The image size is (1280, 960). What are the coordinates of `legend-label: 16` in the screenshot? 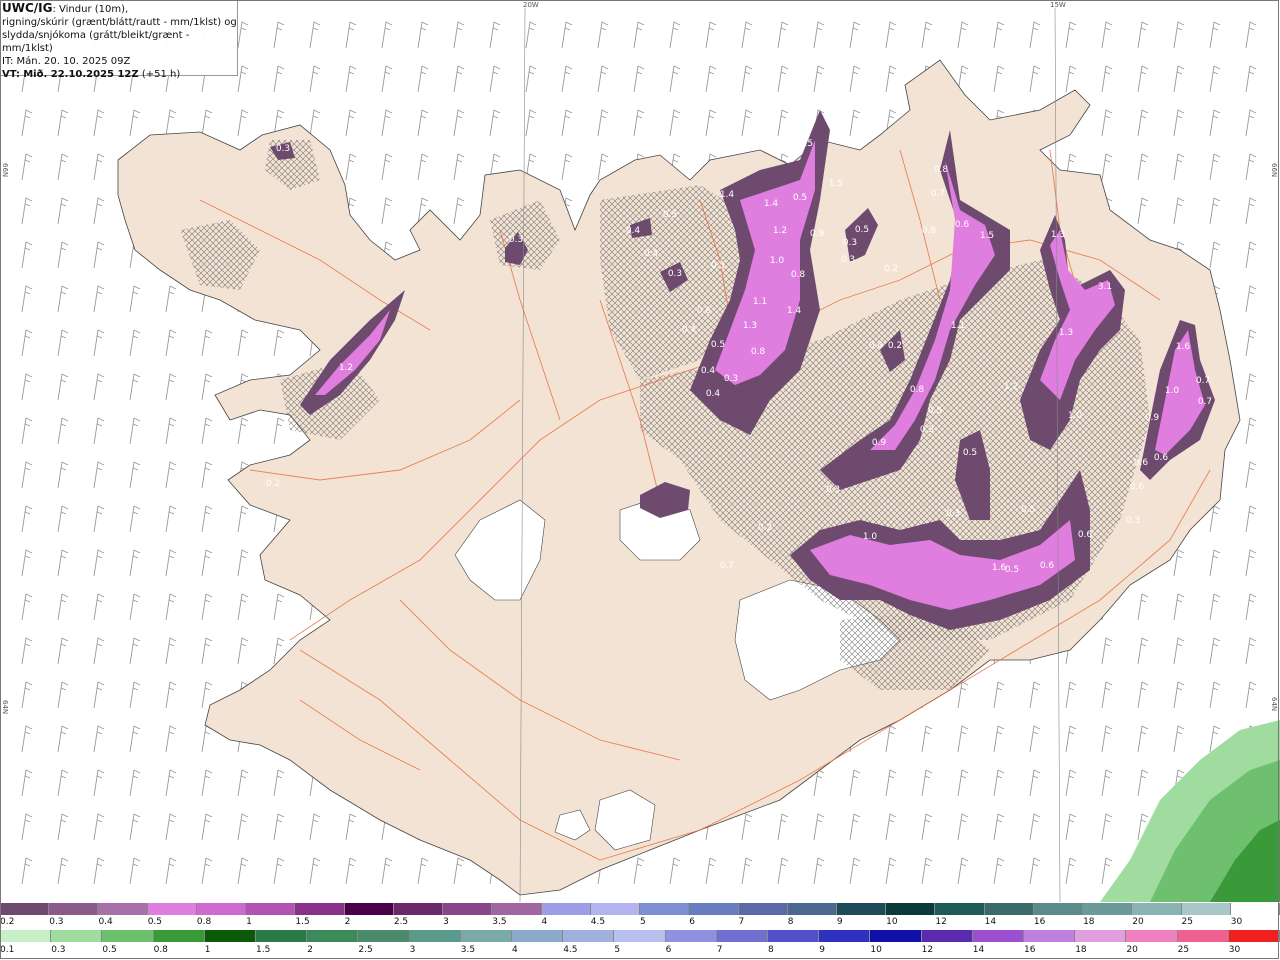 It's located at (1030, 950).